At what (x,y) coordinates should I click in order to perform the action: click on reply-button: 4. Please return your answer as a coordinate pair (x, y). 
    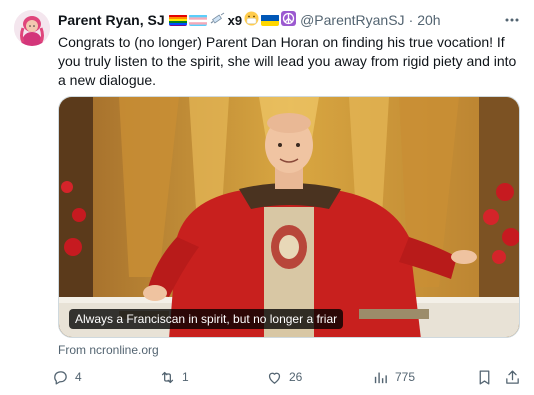
    Looking at the image, I should click on (67, 377).